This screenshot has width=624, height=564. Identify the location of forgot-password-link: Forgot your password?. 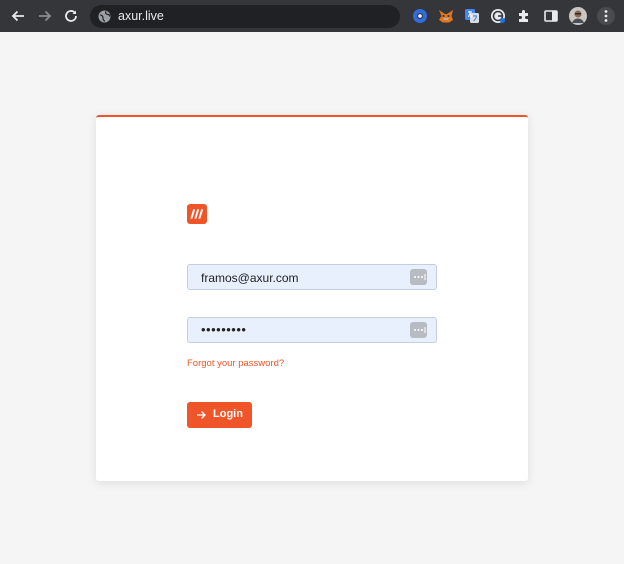
(235, 363).